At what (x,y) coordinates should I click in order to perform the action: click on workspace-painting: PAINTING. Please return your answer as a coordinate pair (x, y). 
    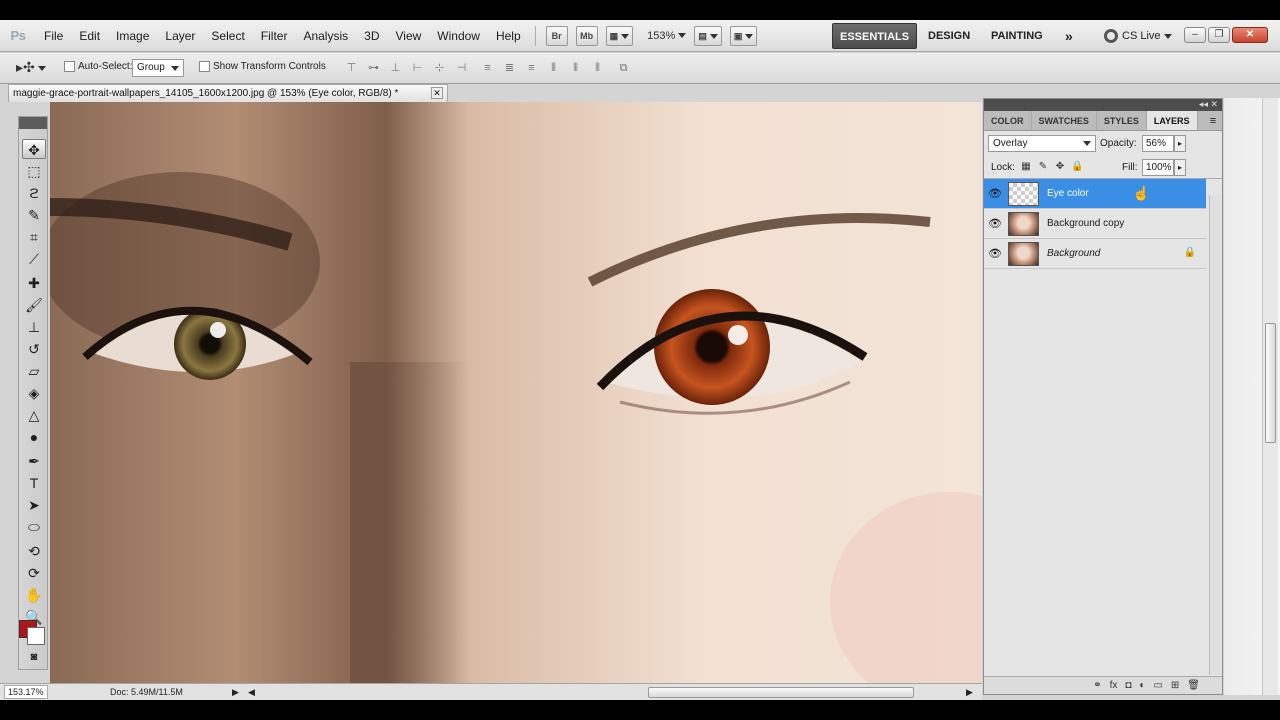
    Looking at the image, I should click on (1017, 36).